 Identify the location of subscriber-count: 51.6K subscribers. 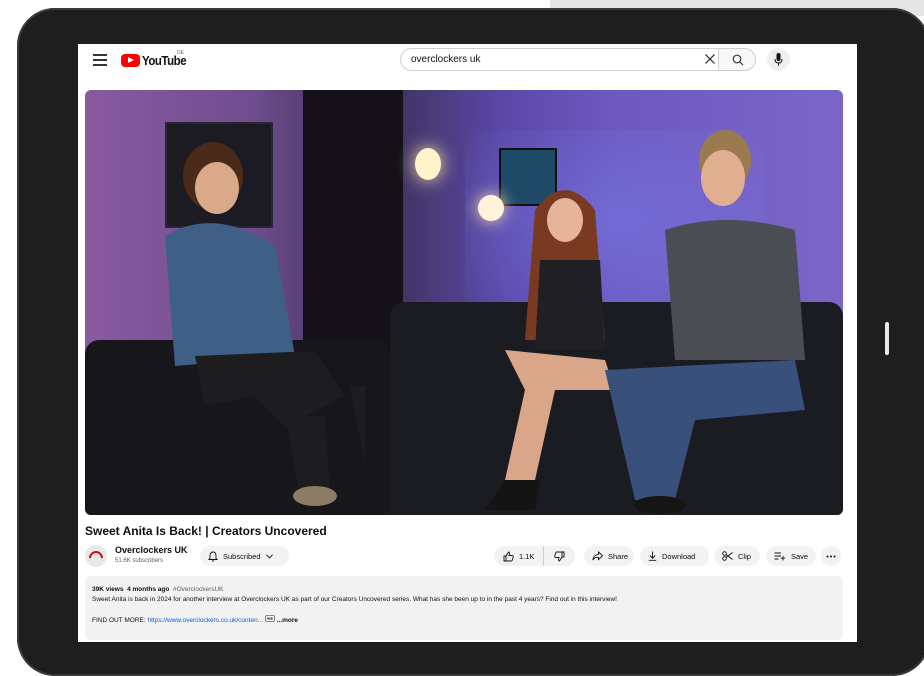
(139, 561).